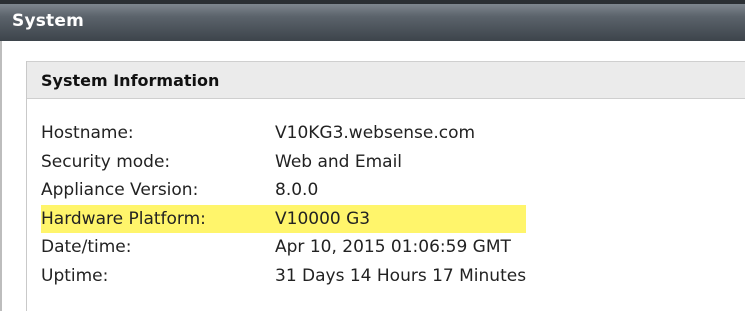 The width and height of the screenshot is (745, 311). Describe the element at coordinates (375, 133) in the screenshot. I see `hostname-value: V10KG3.websense.com` at that location.